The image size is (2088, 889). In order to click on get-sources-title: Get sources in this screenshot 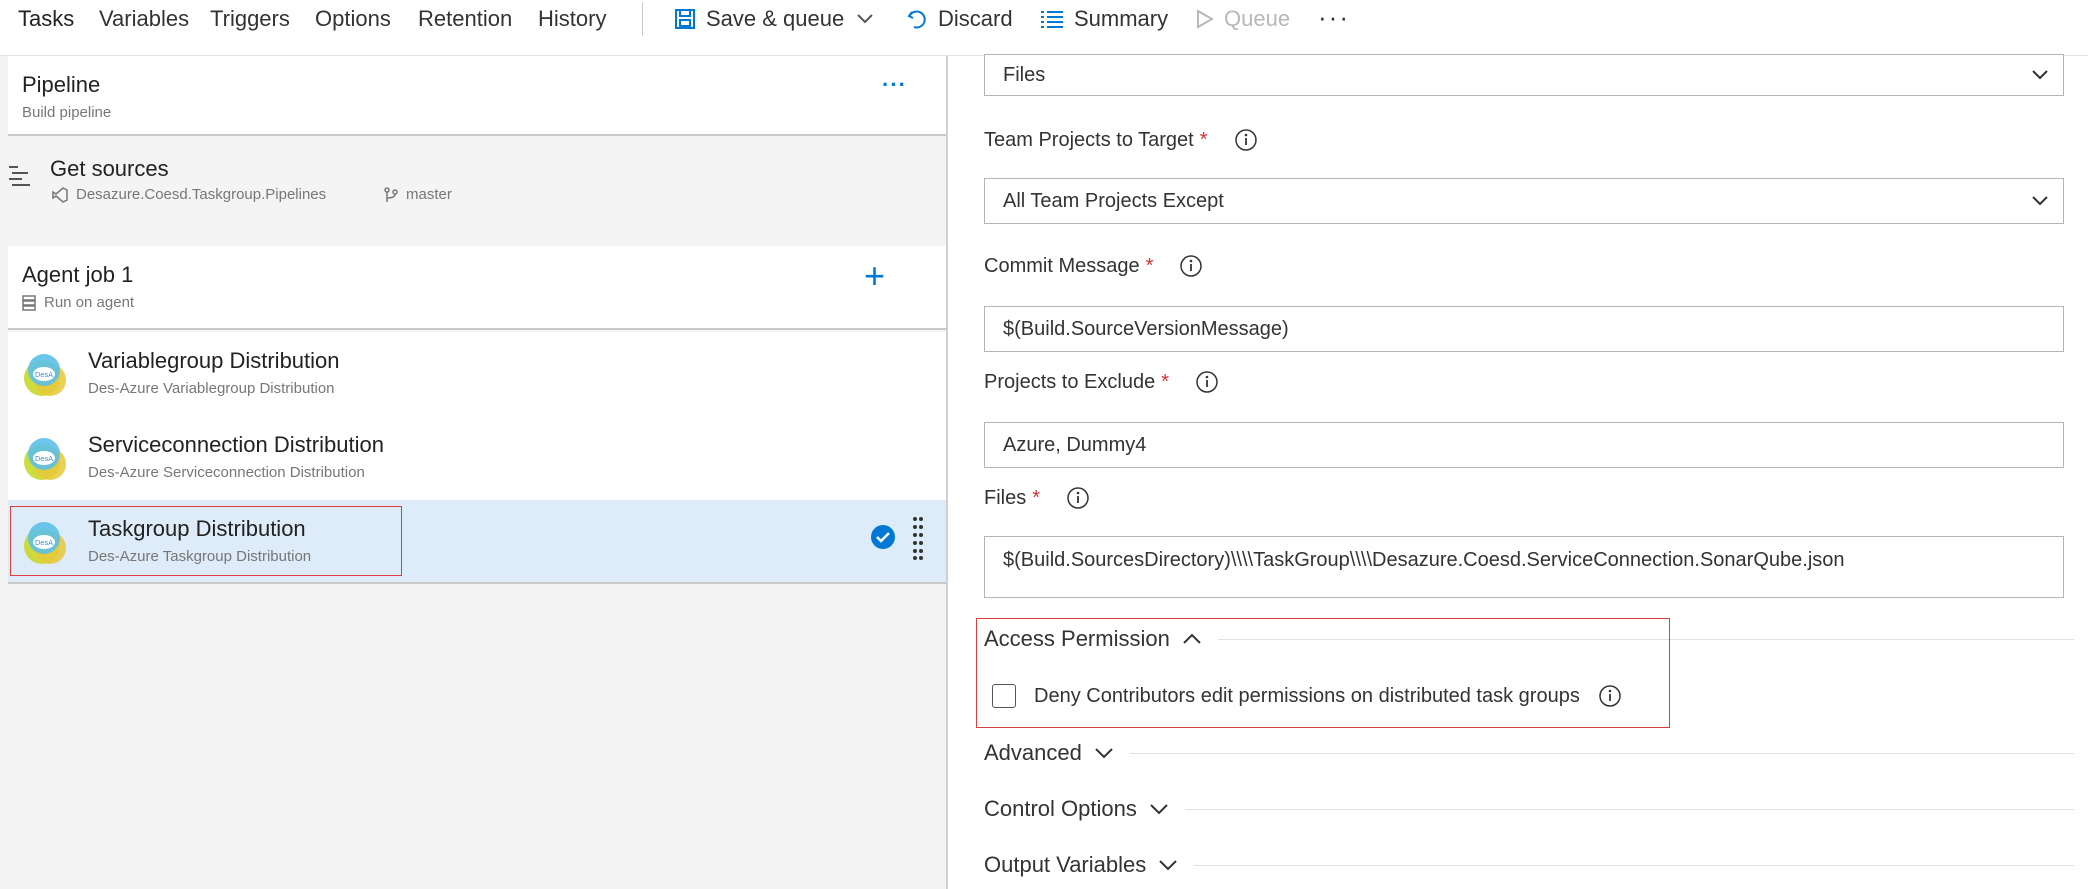, I will do `click(109, 168)`.